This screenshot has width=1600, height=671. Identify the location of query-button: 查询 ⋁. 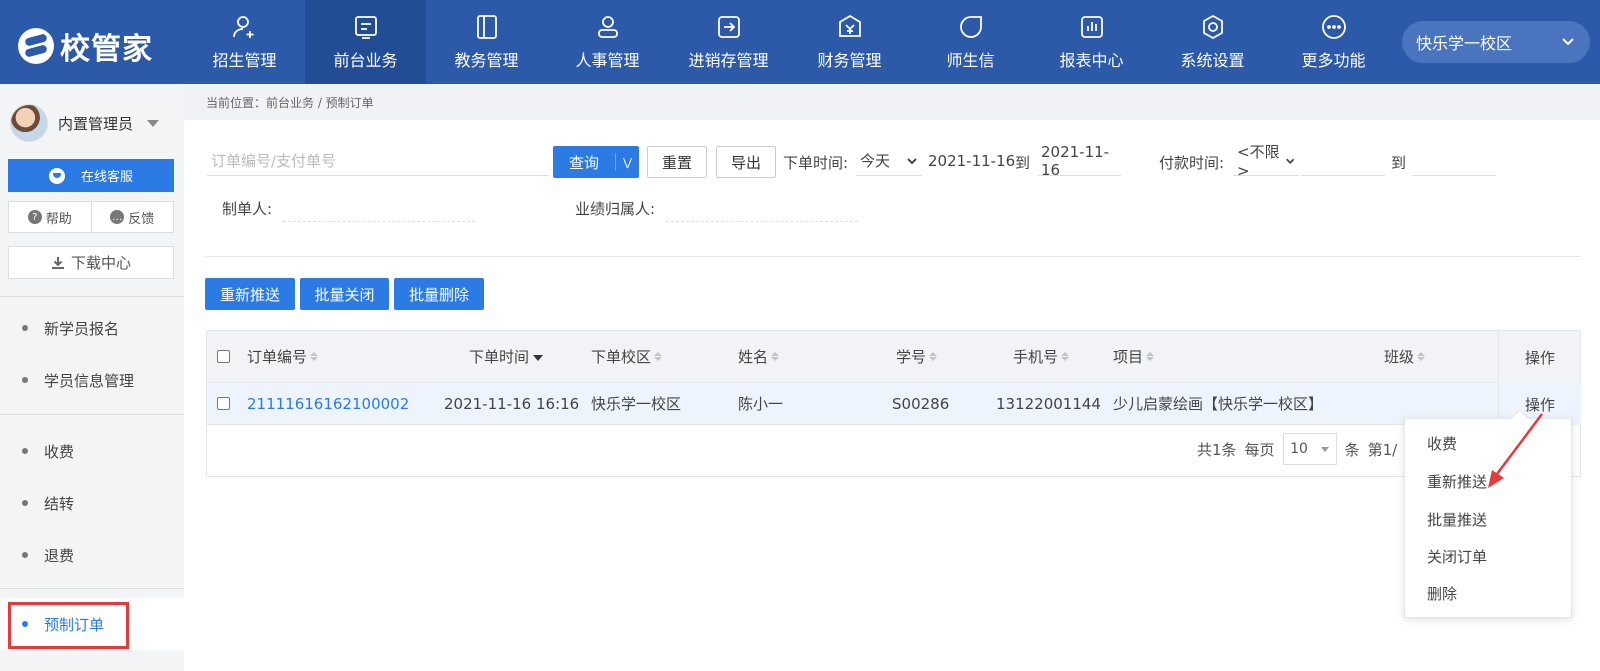
(596, 162).